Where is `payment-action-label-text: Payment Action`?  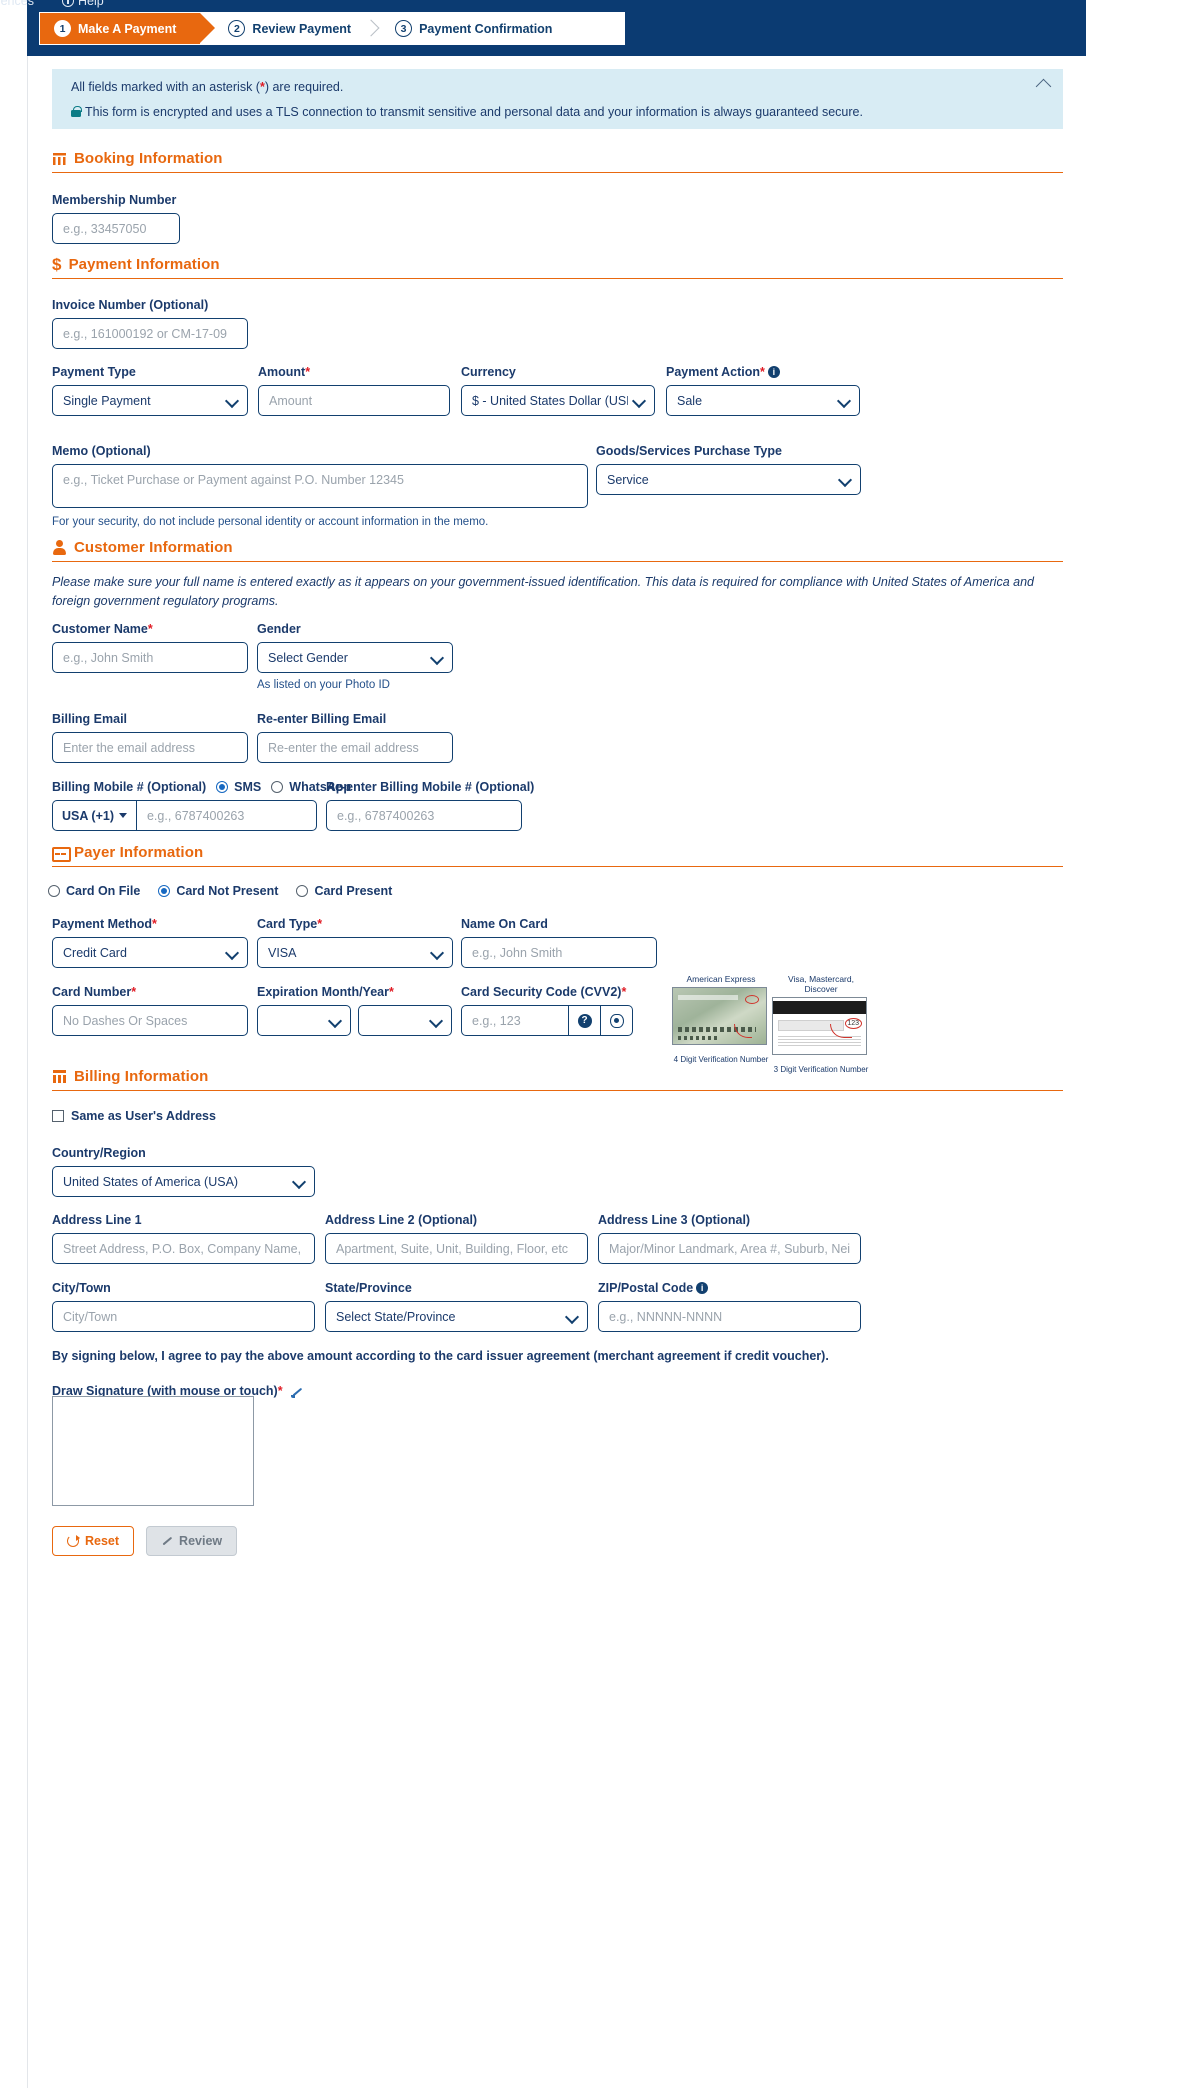 payment-action-label-text: Payment Action is located at coordinates (713, 372).